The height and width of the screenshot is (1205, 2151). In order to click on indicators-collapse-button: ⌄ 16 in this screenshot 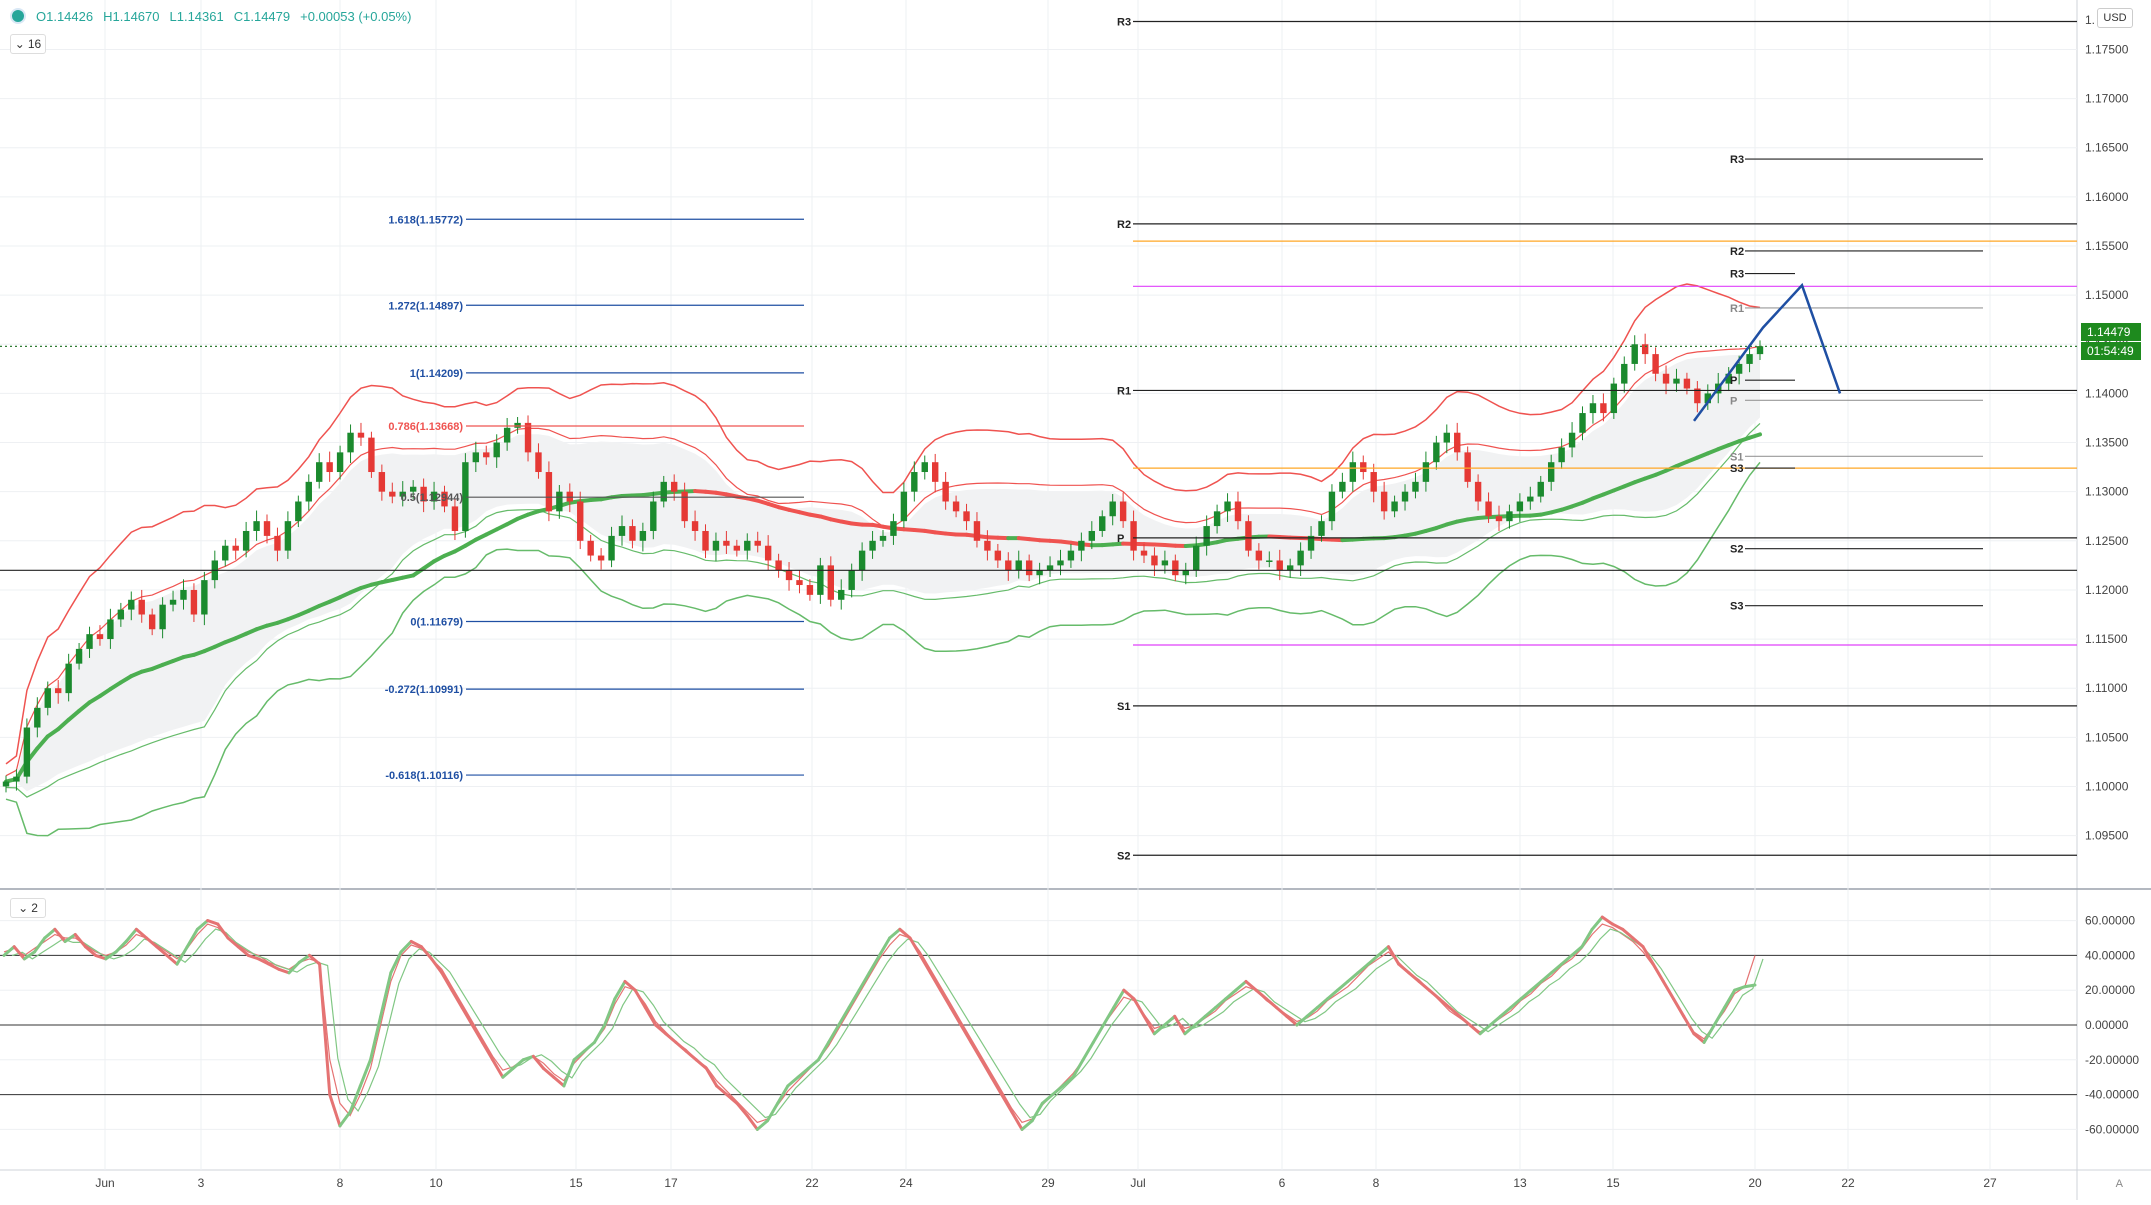, I will do `click(28, 44)`.